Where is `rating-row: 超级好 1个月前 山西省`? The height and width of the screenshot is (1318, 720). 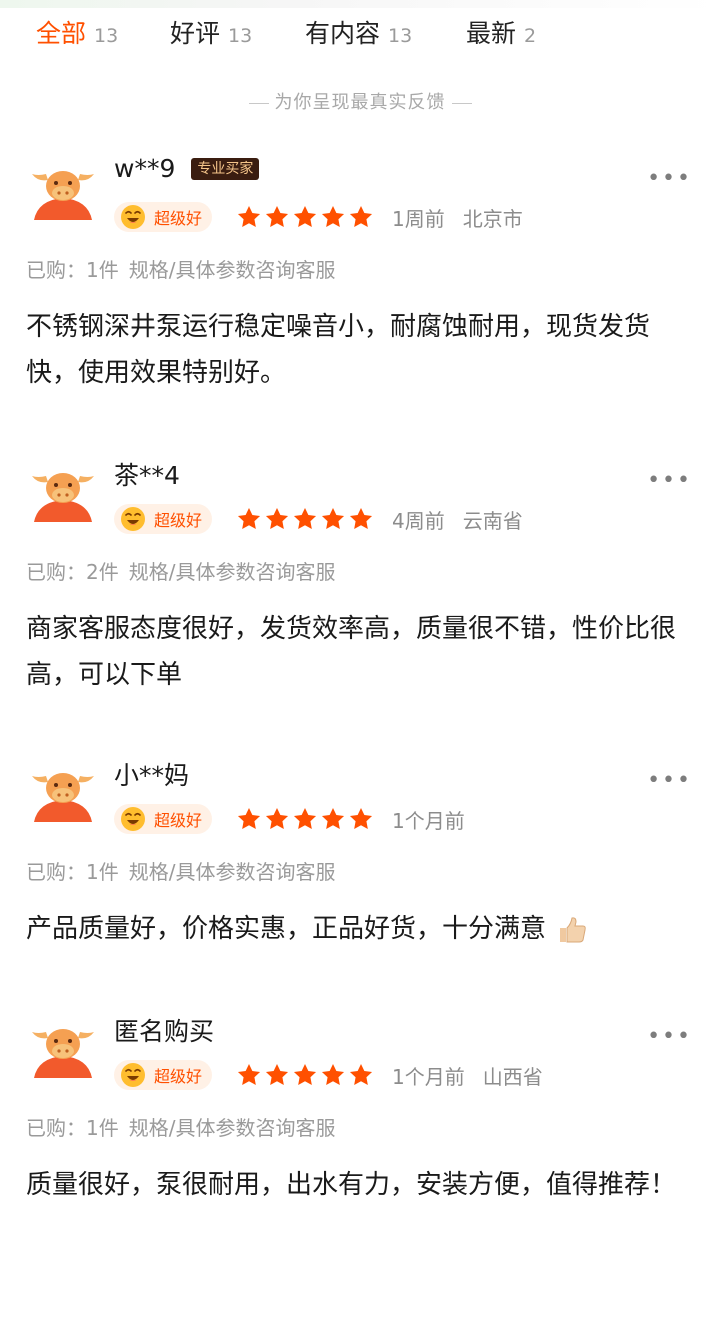
rating-row: 超级好 1个月前 山西省 is located at coordinates (328, 1075).